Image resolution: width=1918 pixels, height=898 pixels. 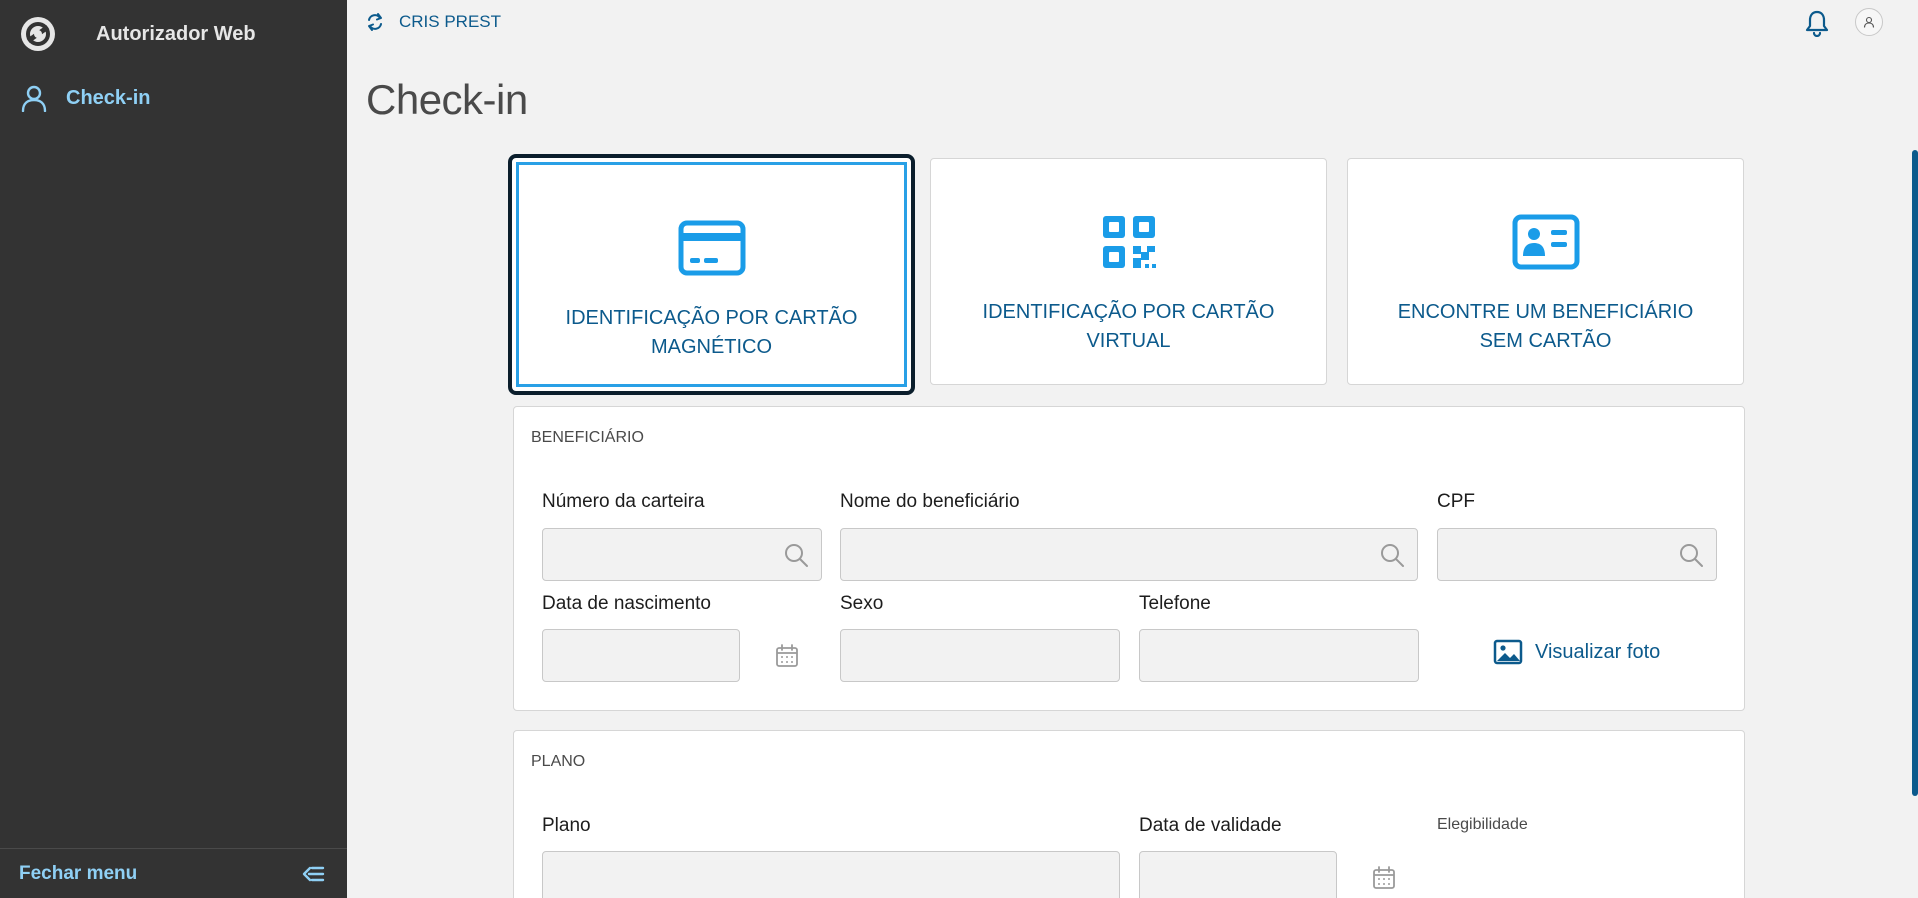 I want to click on card-label: IDENTIFICAÇÃO POR CARTÃO VIRTUAL, so click(x=1128, y=326).